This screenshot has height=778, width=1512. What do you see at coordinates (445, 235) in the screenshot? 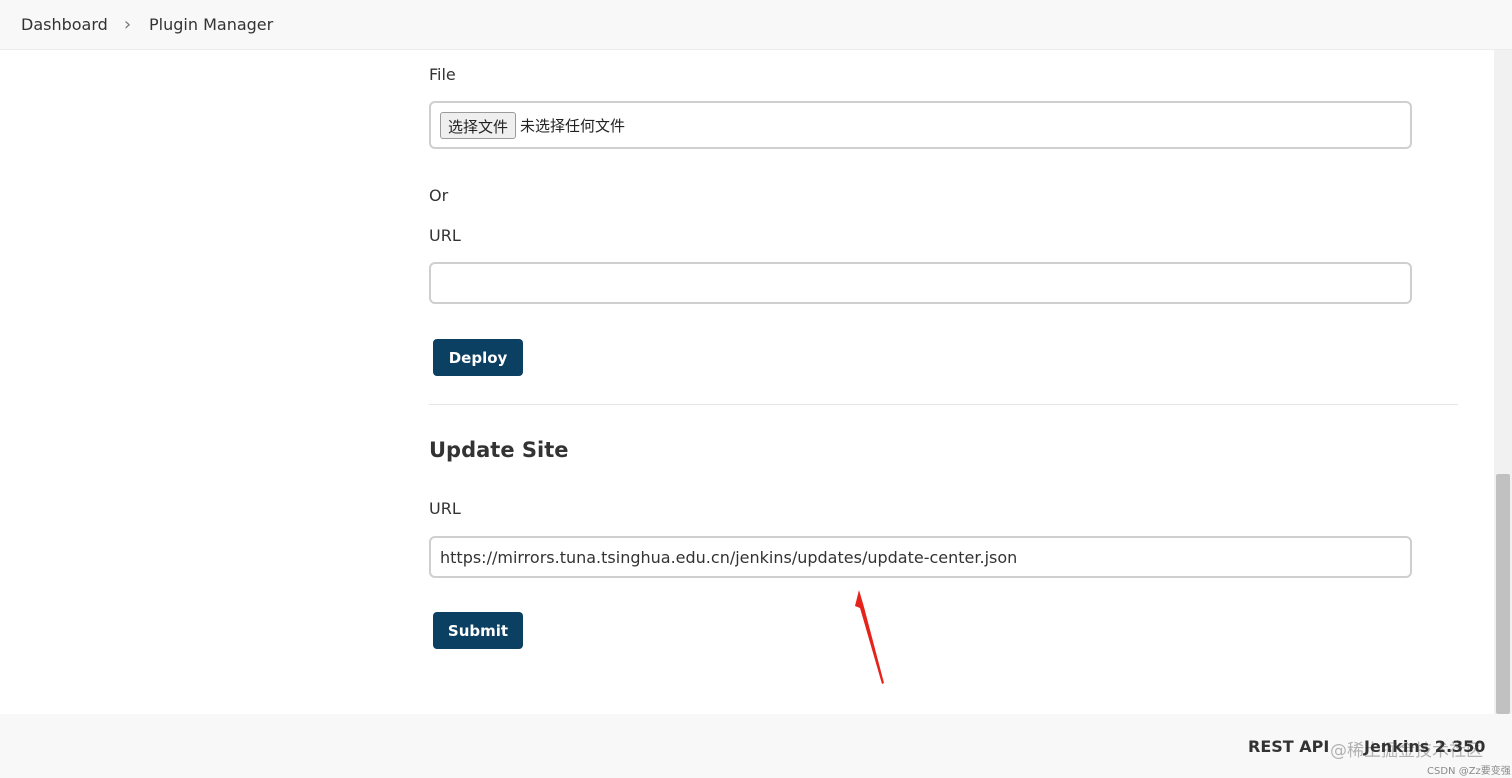
I see `deploy-url-label: URL` at bounding box center [445, 235].